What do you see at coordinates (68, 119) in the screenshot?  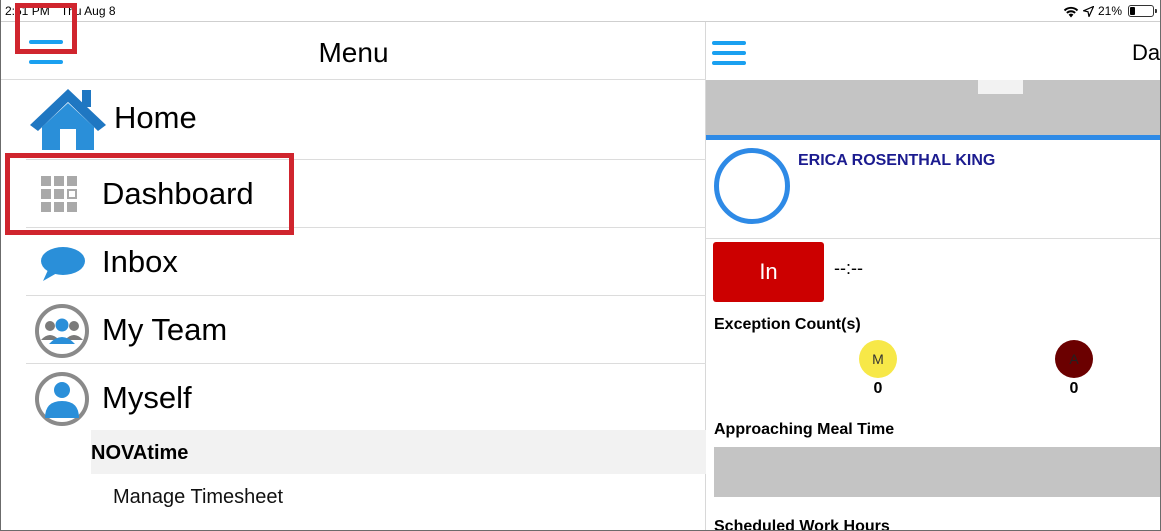 I see `home-icon` at bounding box center [68, 119].